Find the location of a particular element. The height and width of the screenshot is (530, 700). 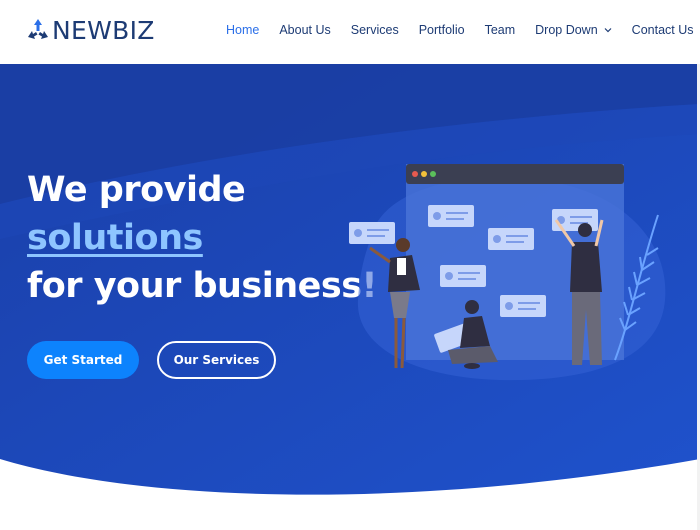

our-services-button: Our Services is located at coordinates (216, 360).